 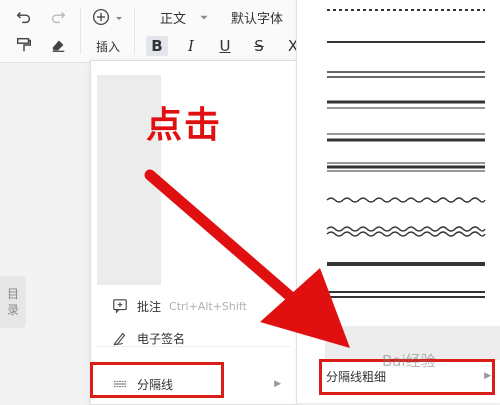 I want to click on menu-item-annotate: 批注 Ctrl+Alt+Shift, so click(x=194, y=306).